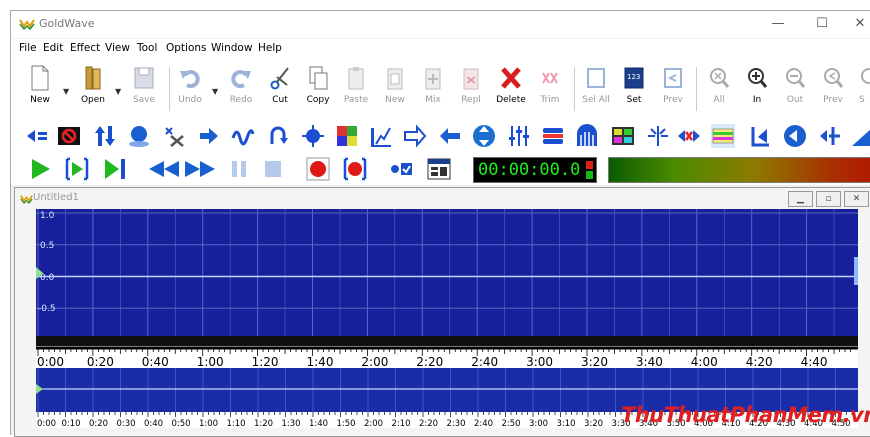 This screenshot has height=437, width=870. I want to click on open-dropdown-icon: ▼, so click(118, 91).